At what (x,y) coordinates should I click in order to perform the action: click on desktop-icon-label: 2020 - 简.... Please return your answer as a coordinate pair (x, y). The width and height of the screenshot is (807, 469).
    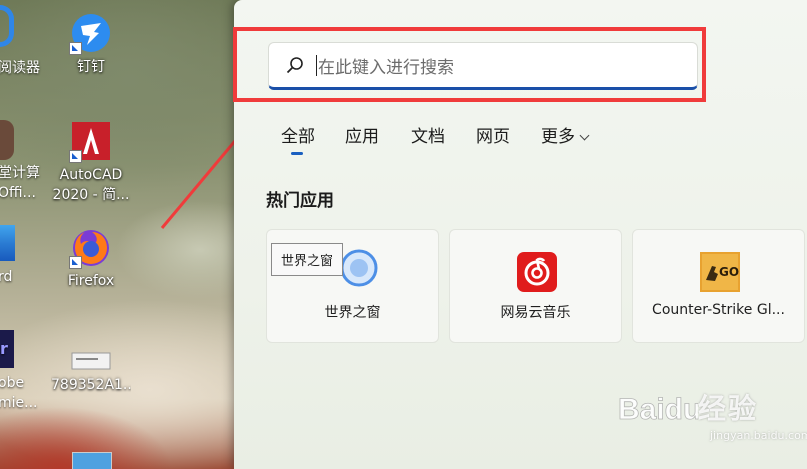
    Looking at the image, I should click on (91, 195).